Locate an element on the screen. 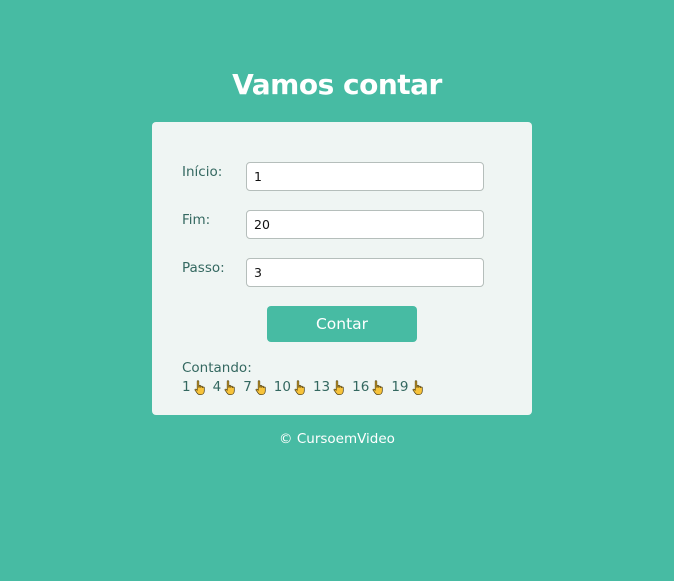 This screenshot has width=674, height=581. result-heading: Contando: is located at coordinates (217, 368).